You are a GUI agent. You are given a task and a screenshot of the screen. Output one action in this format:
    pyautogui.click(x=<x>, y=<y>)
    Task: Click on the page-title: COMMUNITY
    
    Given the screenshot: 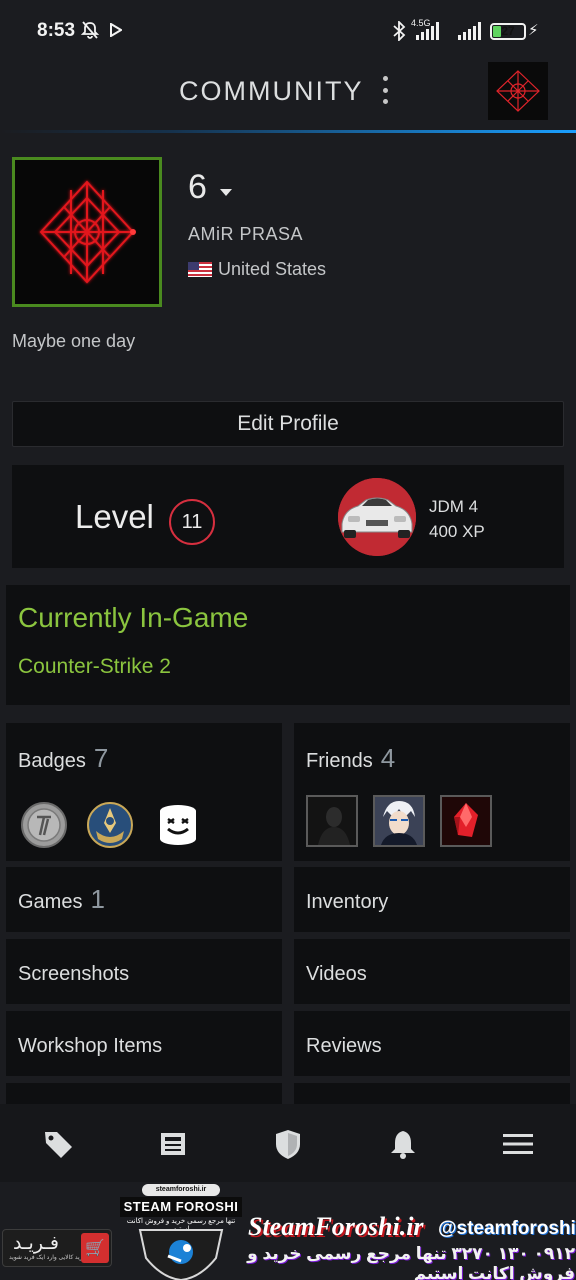 What is the action you would take?
    pyautogui.click(x=271, y=91)
    